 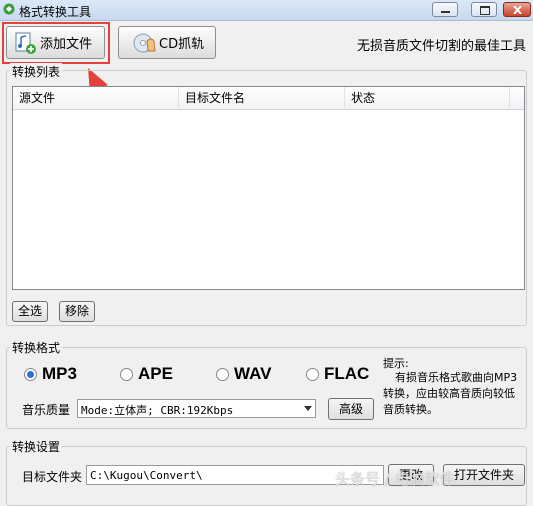 What do you see at coordinates (36, 446) in the screenshot?
I see `settings-title: 转换设置` at bounding box center [36, 446].